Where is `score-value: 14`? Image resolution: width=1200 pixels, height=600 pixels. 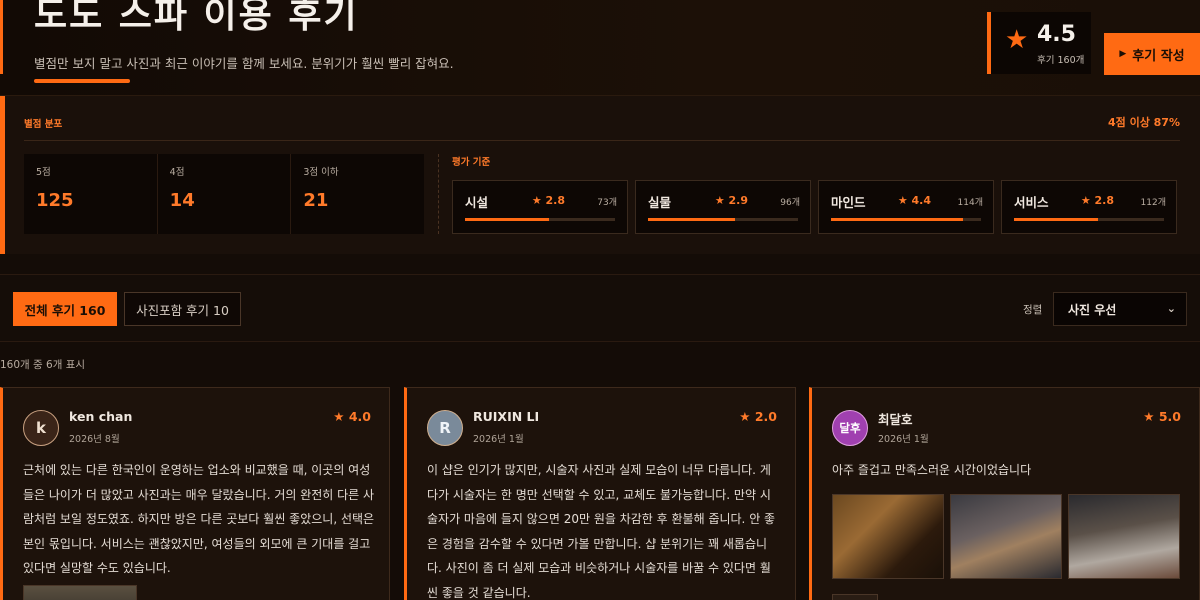
score-value: 14 is located at coordinates (182, 200).